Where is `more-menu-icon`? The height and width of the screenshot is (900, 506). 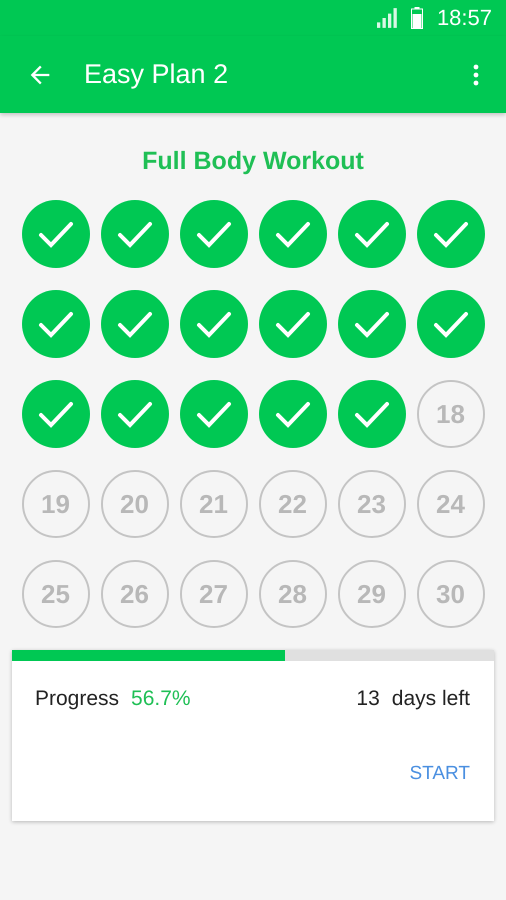
more-menu-icon is located at coordinates (476, 74).